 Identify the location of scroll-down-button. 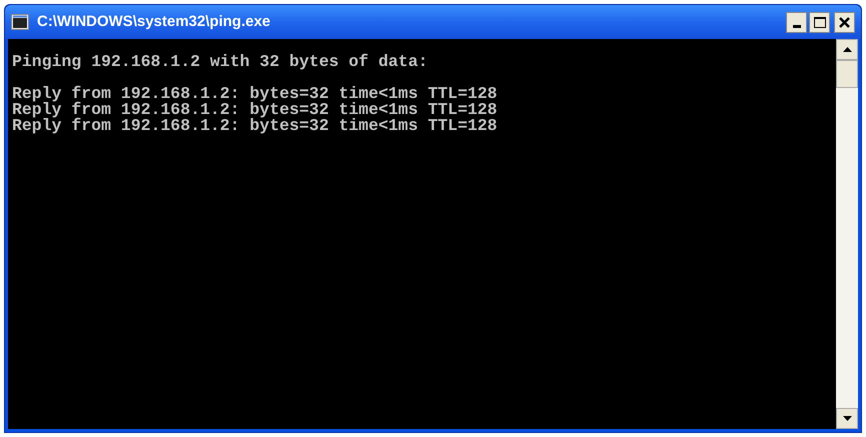
(847, 418).